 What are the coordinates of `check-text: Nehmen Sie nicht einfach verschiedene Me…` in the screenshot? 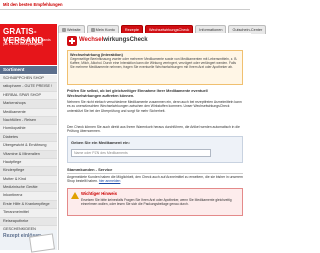 It's located at (154, 106).